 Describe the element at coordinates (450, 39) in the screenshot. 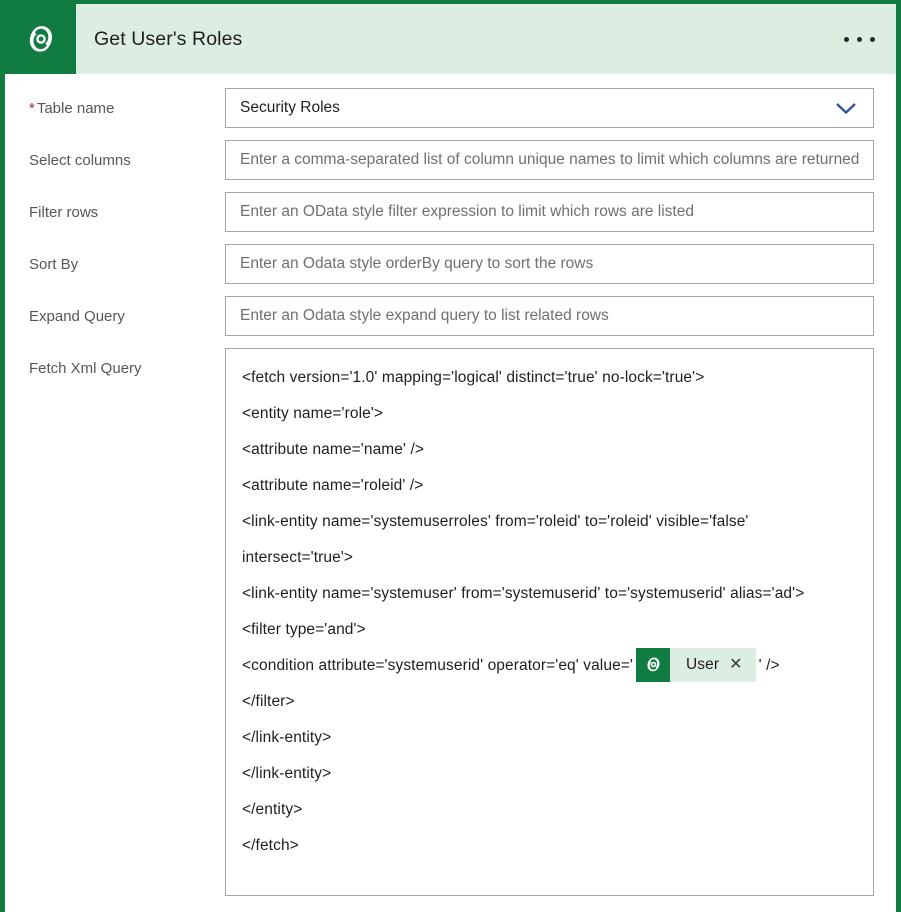

I see `action-card-header: Get User's Roles` at that location.